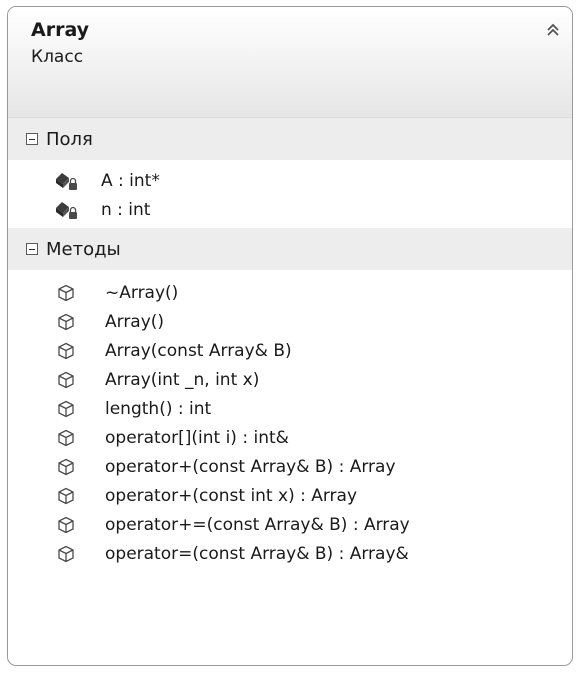 This screenshot has width=581, height=675. What do you see at coordinates (60, 30) in the screenshot?
I see `class-name: Array` at bounding box center [60, 30].